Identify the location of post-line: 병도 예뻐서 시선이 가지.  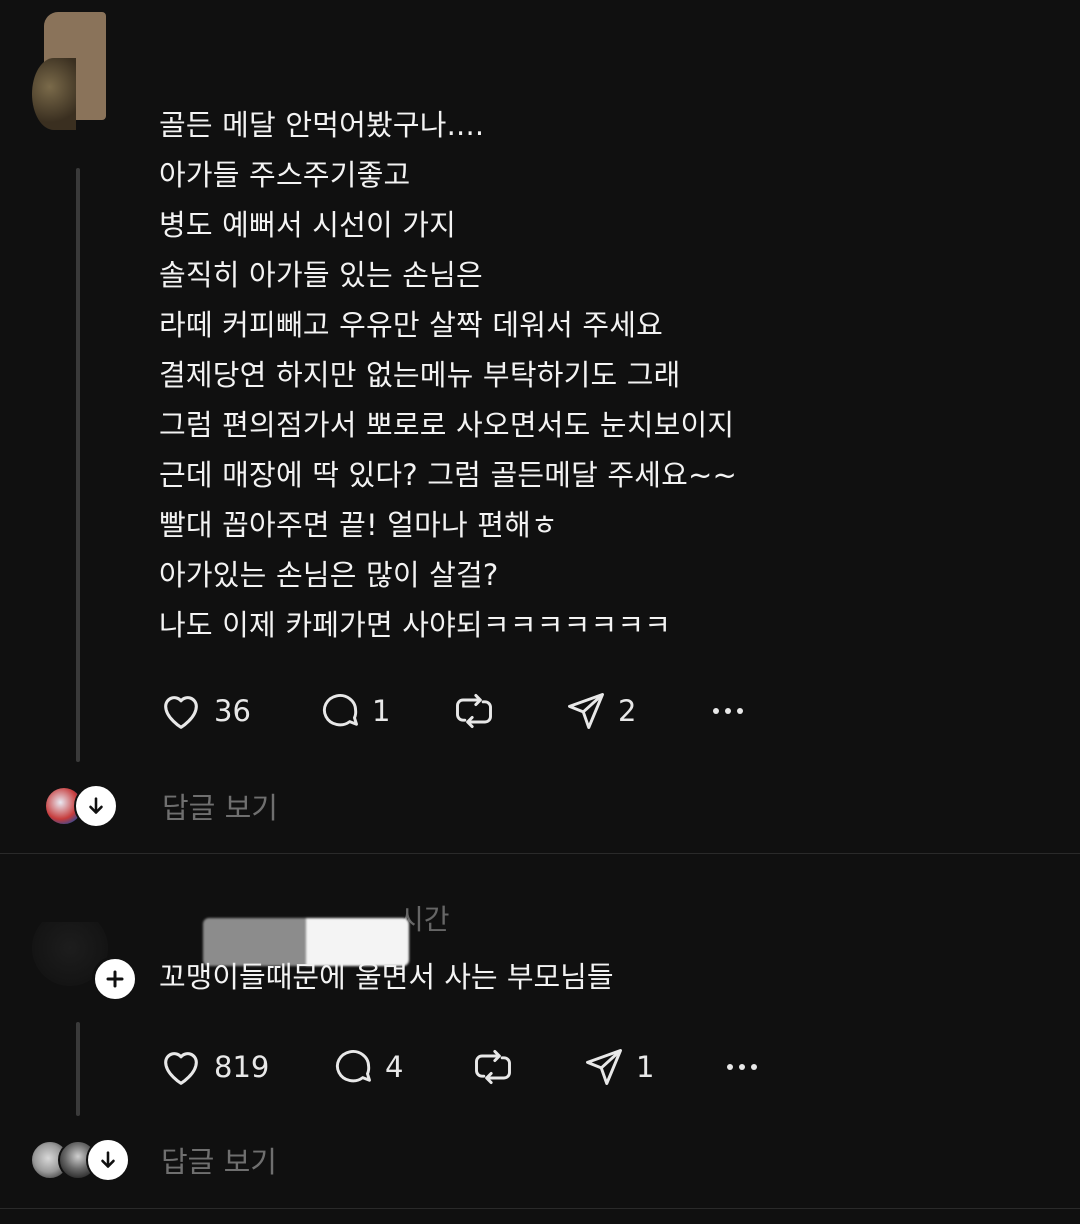
(308, 225).